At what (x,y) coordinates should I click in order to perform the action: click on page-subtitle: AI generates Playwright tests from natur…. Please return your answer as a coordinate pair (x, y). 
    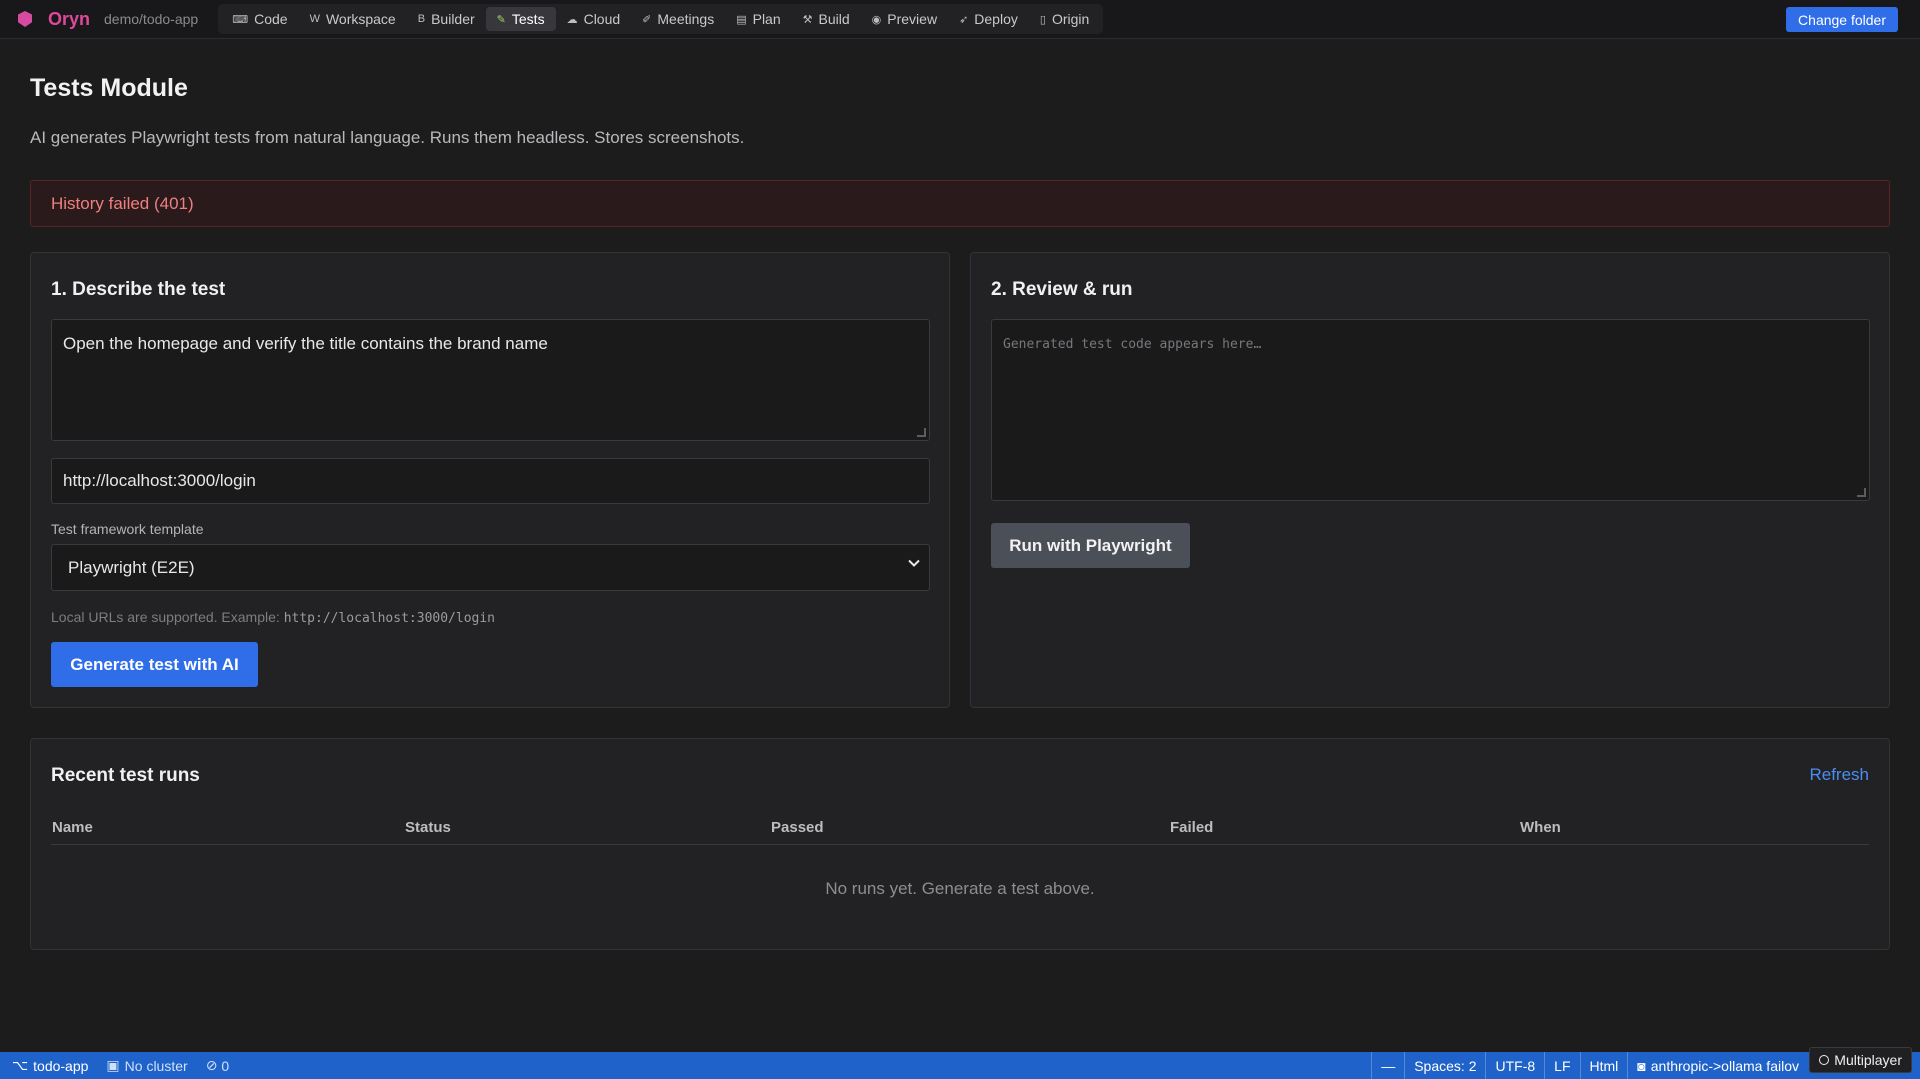
    Looking at the image, I should click on (387, 137).